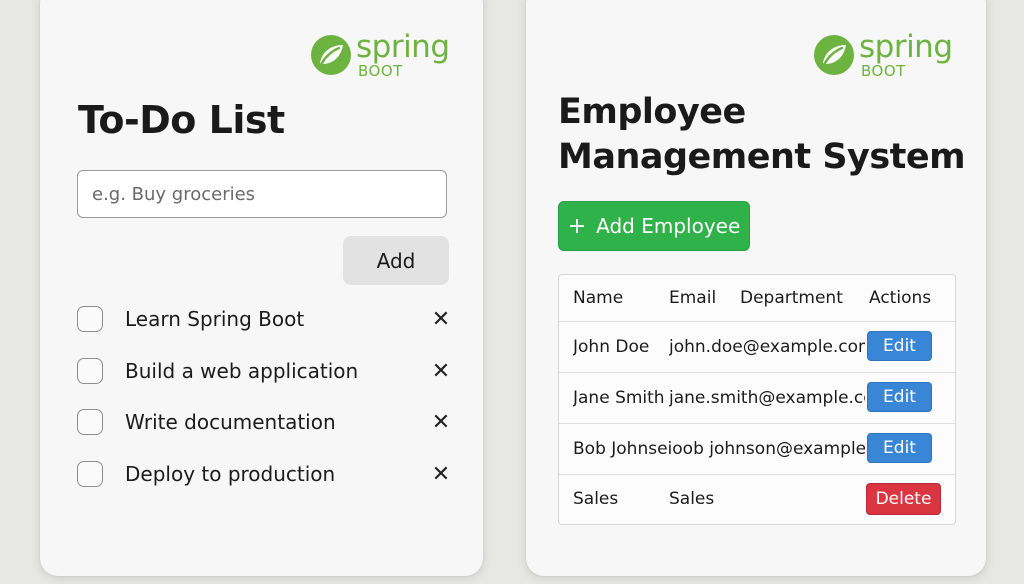 The height and width of the screenshot is (584, 1024). I want to click on column-header-actions: Actions, so click(900, 298).